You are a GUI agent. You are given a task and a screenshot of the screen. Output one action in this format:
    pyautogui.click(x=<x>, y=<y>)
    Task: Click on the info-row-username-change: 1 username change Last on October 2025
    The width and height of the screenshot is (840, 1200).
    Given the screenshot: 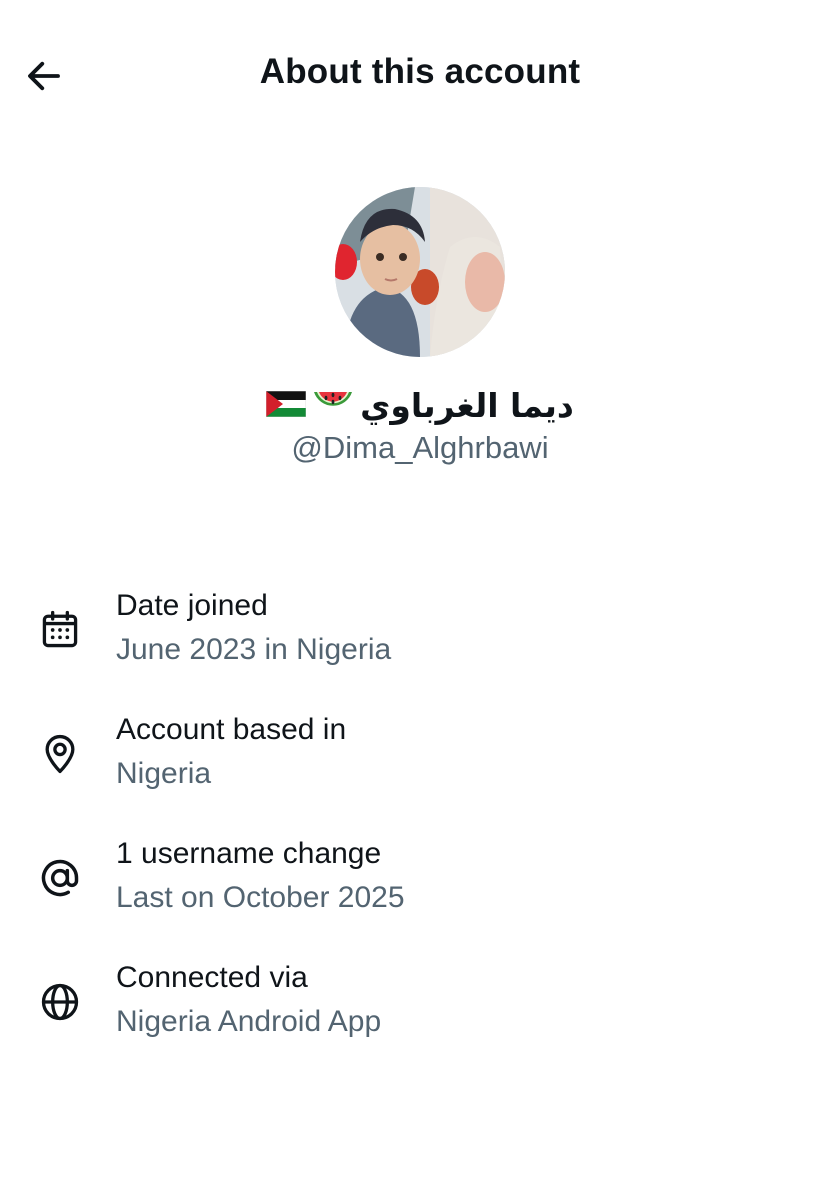 What is the action you would take?
    pyautogui.click(x=420, y=896)
    